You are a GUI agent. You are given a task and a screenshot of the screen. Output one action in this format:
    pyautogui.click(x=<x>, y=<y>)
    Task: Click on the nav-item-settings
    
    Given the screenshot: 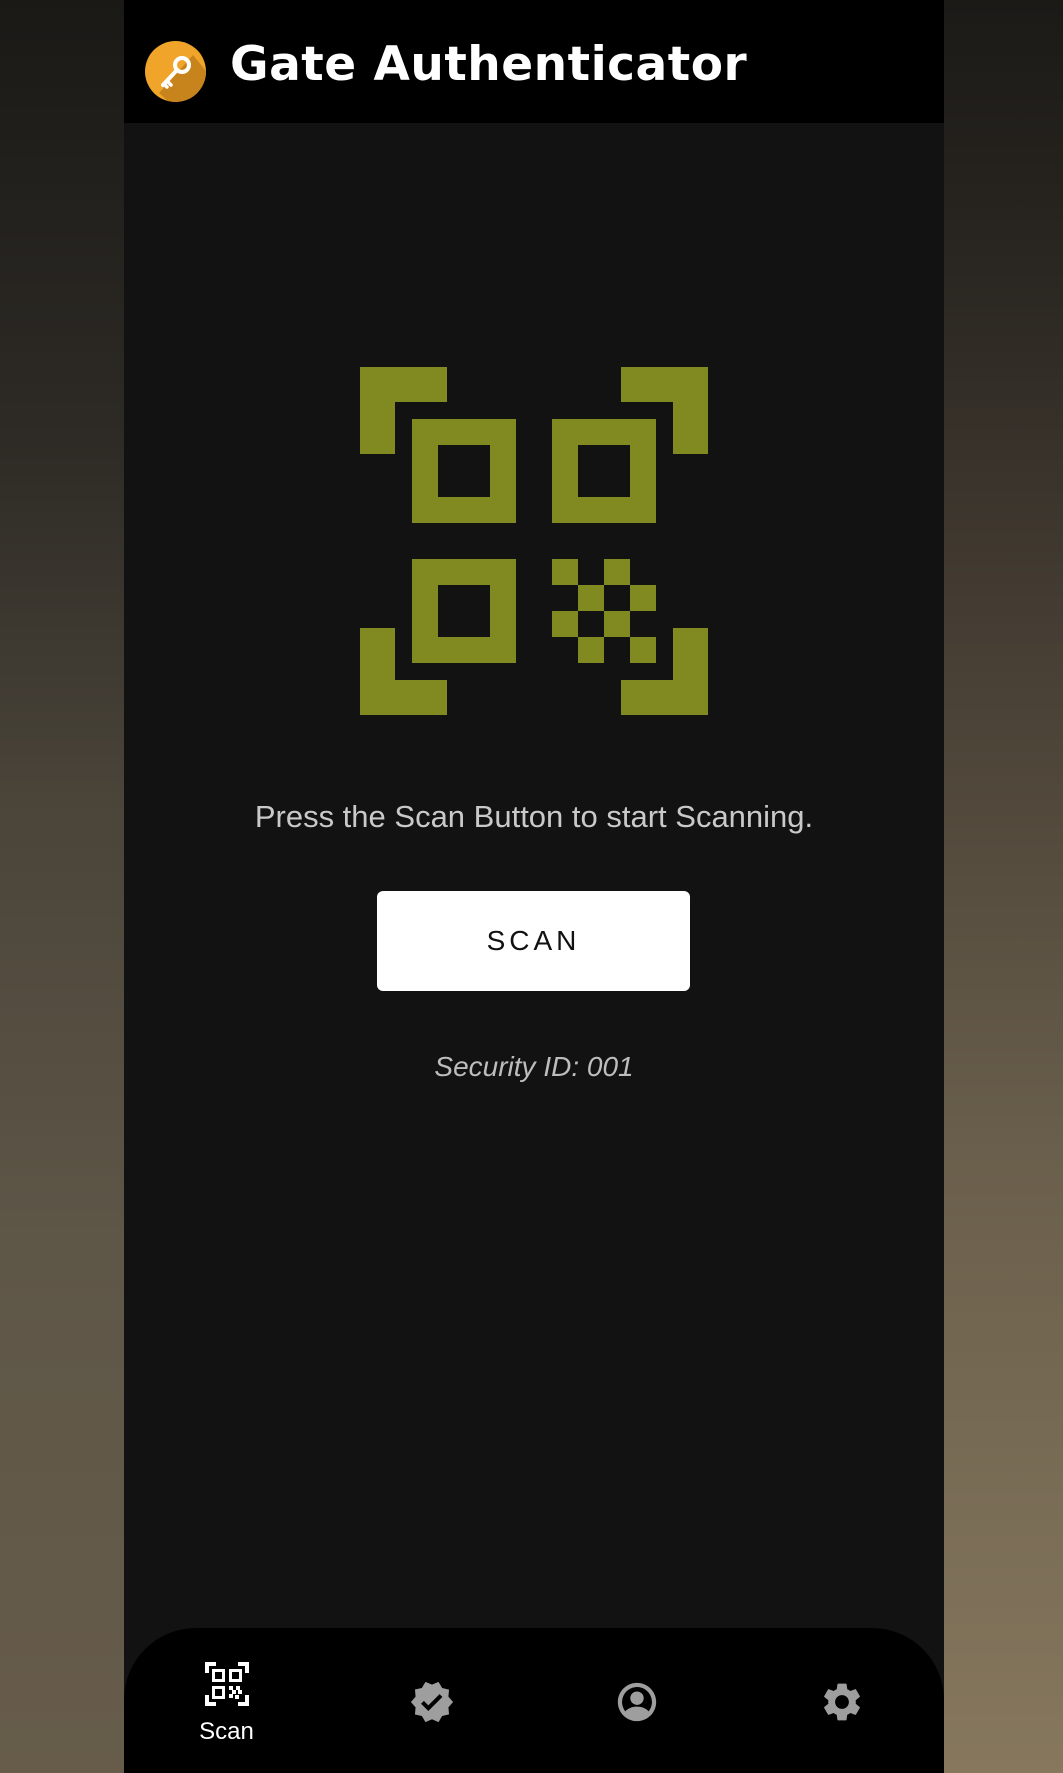 What is the action you would take?
    pyautogui.click(x=841, y=1700)
    